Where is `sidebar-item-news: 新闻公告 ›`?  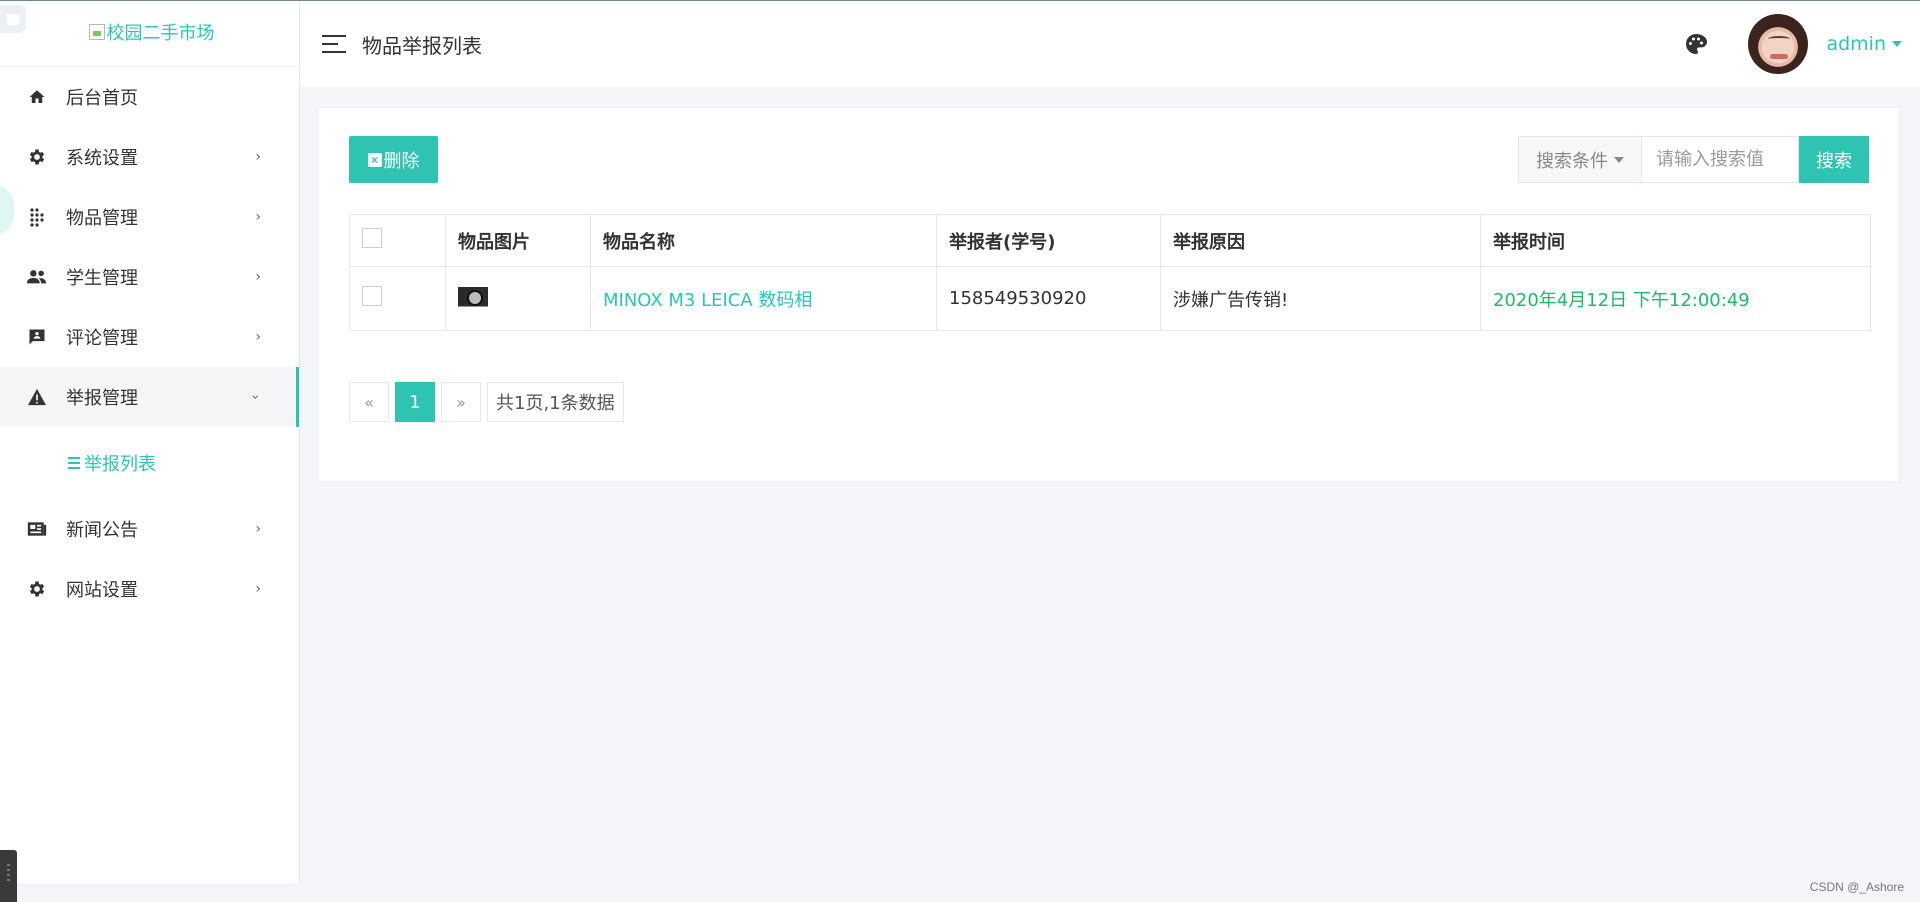
sidebar-item-news: 新闻公告 › is located at coordinates (149, 529).